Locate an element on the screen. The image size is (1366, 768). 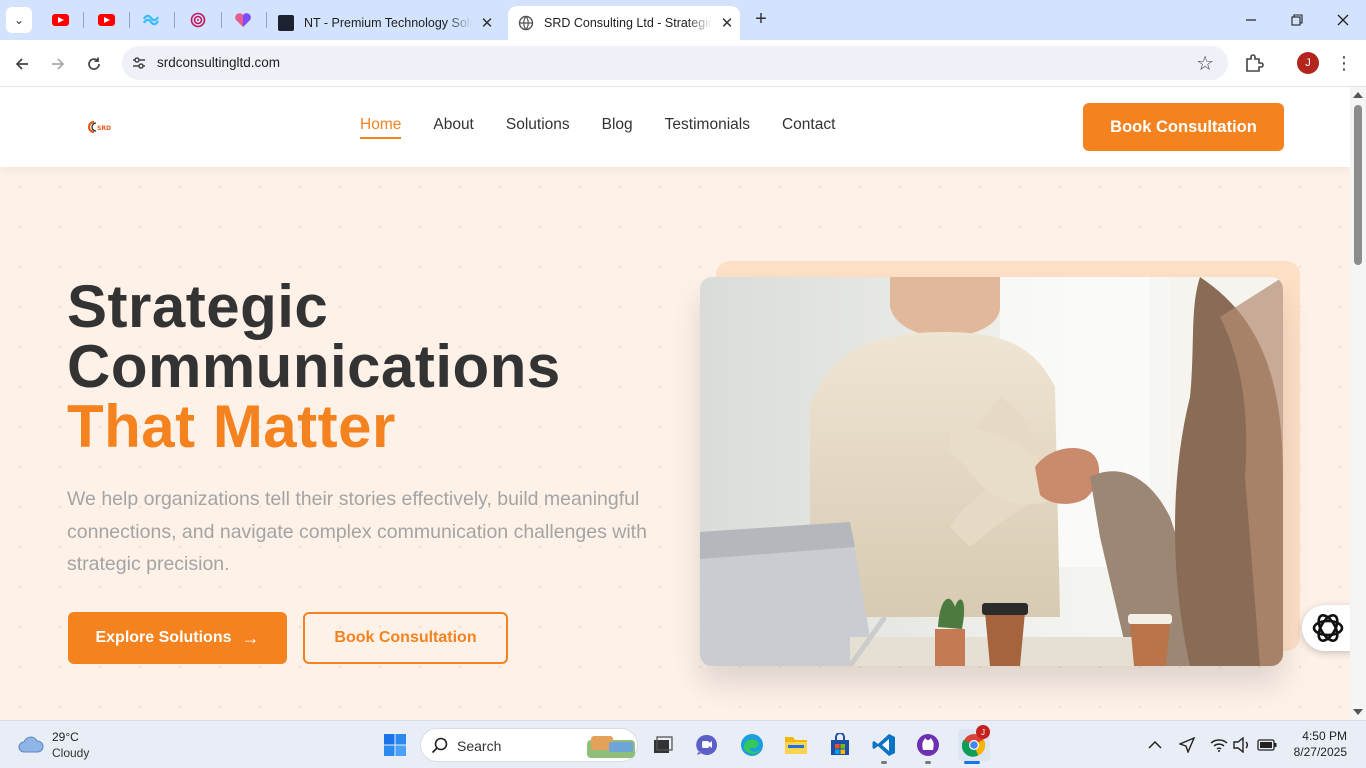
clock-time: 4:50 PM is located at coordinates (1318, 736).